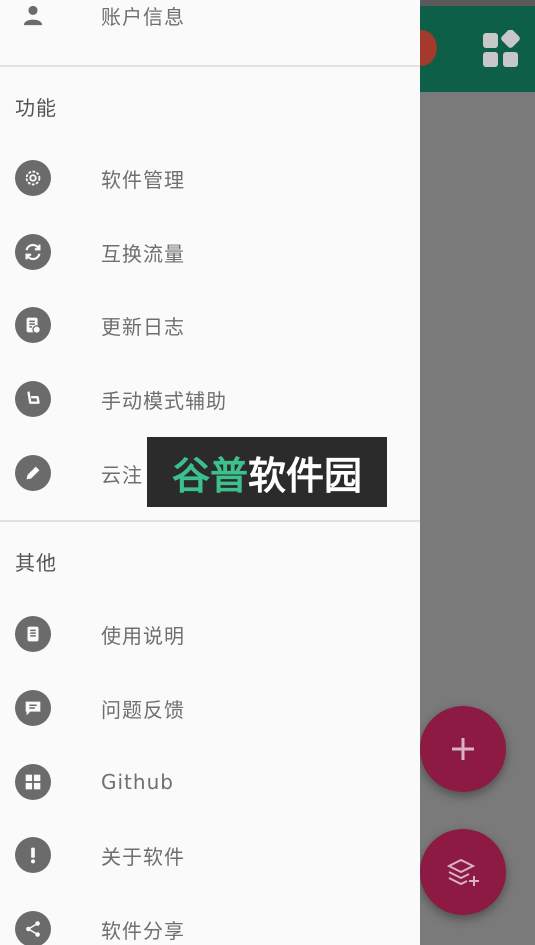 This screenshot has height=945, width=535. What do you see at coordinates (33, 634) in the screenshot?
I see `document-icon` at bounding box center [33, 634].